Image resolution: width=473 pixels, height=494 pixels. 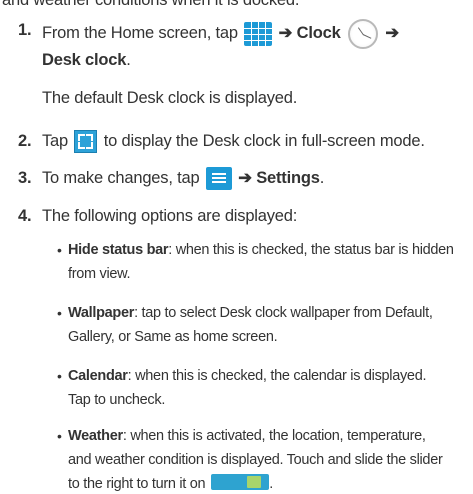 I want to click on step-2-text: Tap, so click(x=55, y=141).